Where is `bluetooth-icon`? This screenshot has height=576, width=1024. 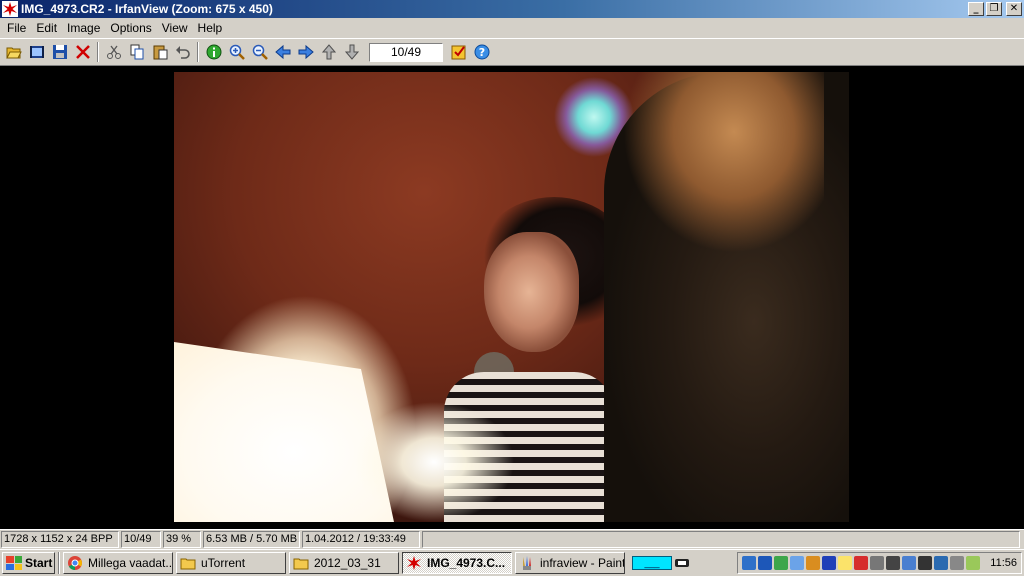
bluetooth-icon is located at coordinates (765, 563).